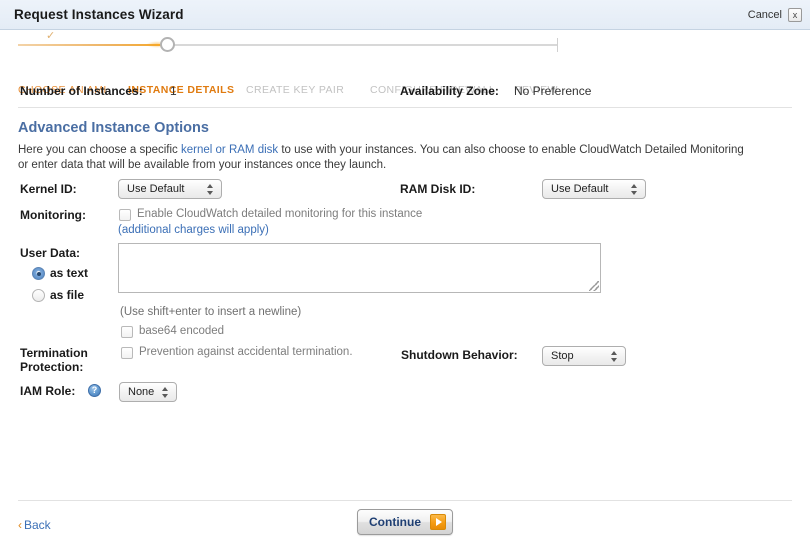  Describe the element at coordinates (94, 390) in the screenshot. I see `help-icon: ?` at that location.